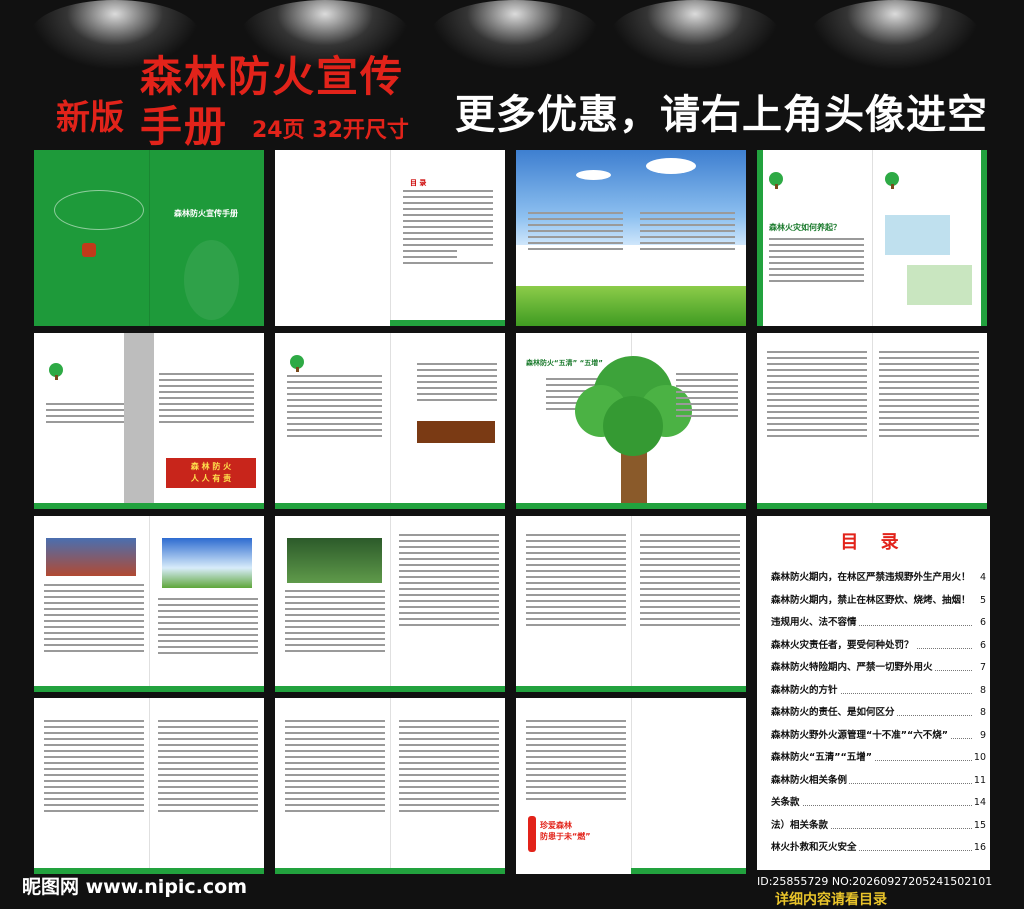  What do you see at coordinates (149, 238) in the screenshot?
I see `spread-cover: 森林防火宣传手册` at bounding box center [149, 238].